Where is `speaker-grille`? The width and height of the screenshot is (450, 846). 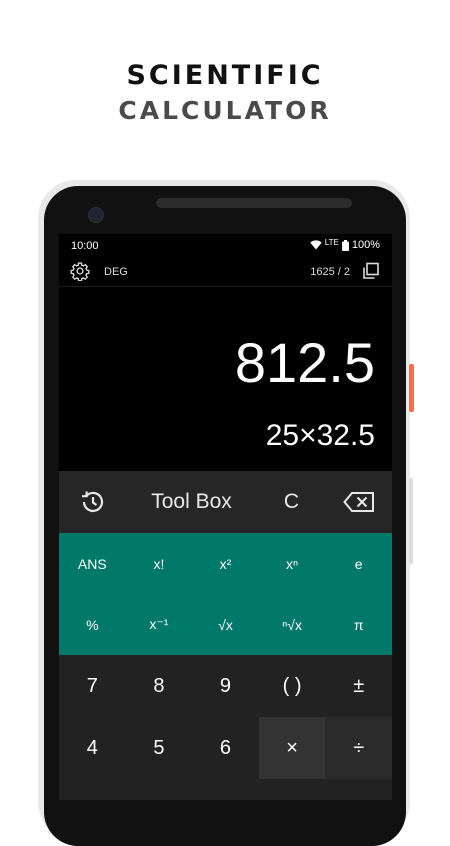 speaker-grille is located at coordinates (254, 203).